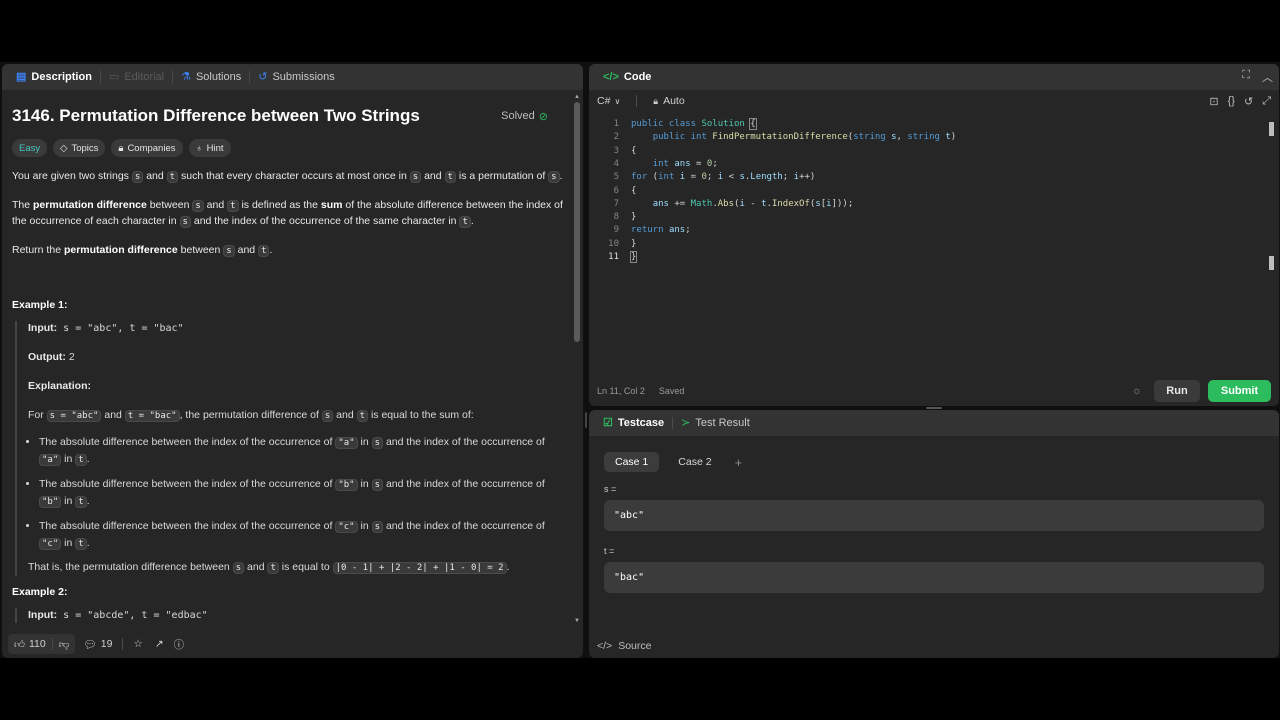 The image size is (1280, 720). Describe the element at coordinates (1272, 196) in the screenshot. I see `editor-scrollbar` at that location.